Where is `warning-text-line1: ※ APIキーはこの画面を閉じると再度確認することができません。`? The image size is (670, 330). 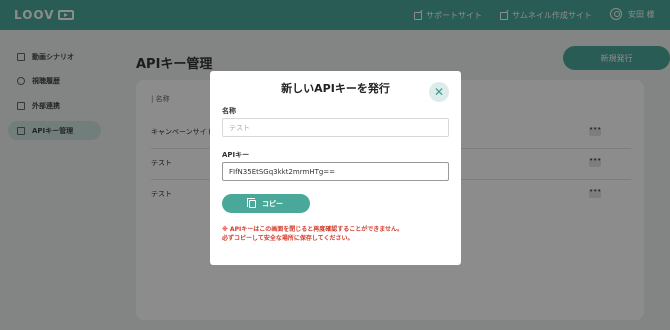
warning-text-line1: ※ APIキーはこの画面を閉じると再度確認することができません。 is located at coordinates (313, 229).